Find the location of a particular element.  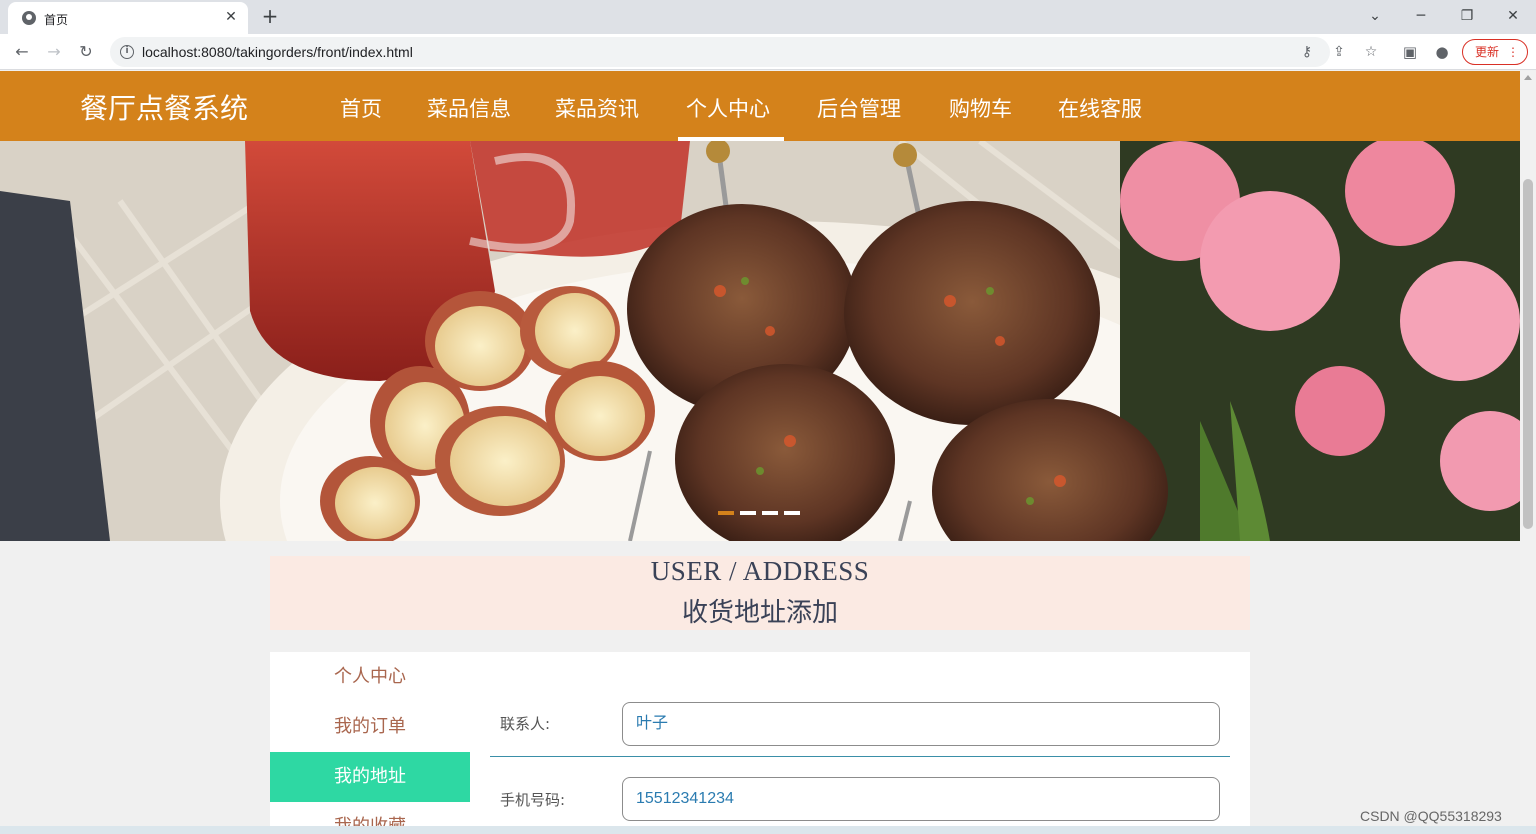

carousel-indicators is located at coordinates (763, 513).